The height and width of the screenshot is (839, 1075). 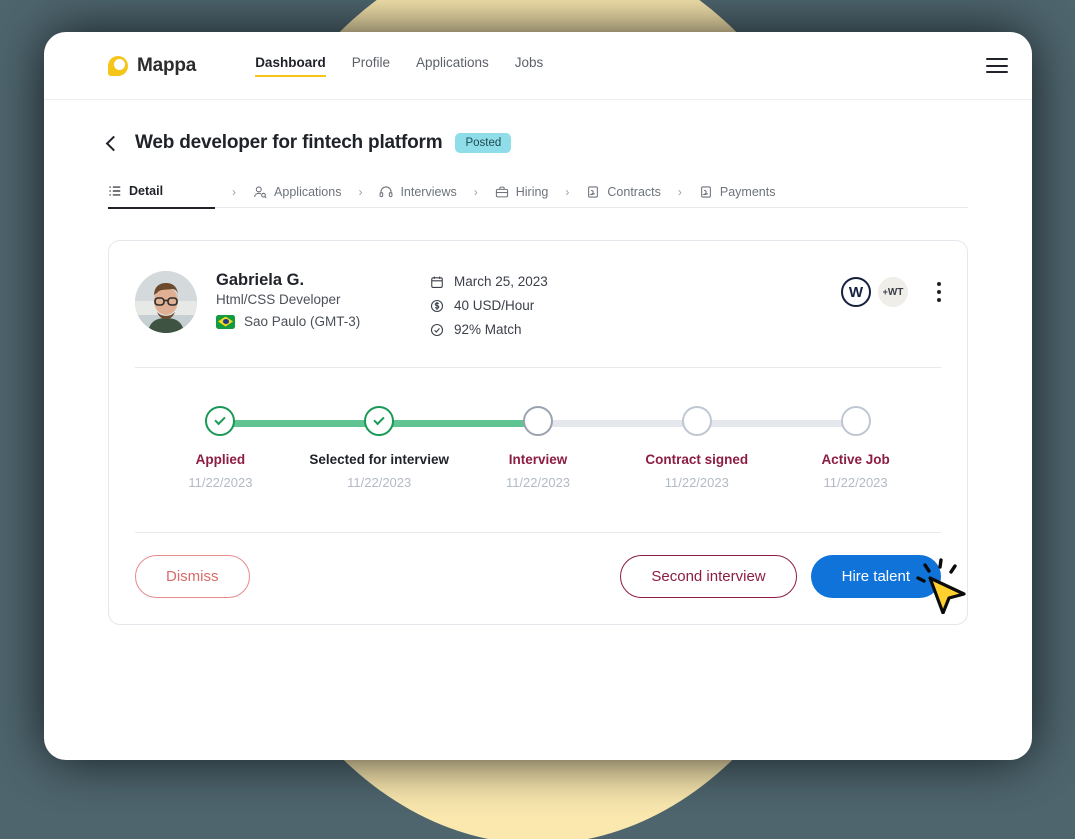 I want to click on candidate-name: Gabriela G., so click(x=260, y=280).